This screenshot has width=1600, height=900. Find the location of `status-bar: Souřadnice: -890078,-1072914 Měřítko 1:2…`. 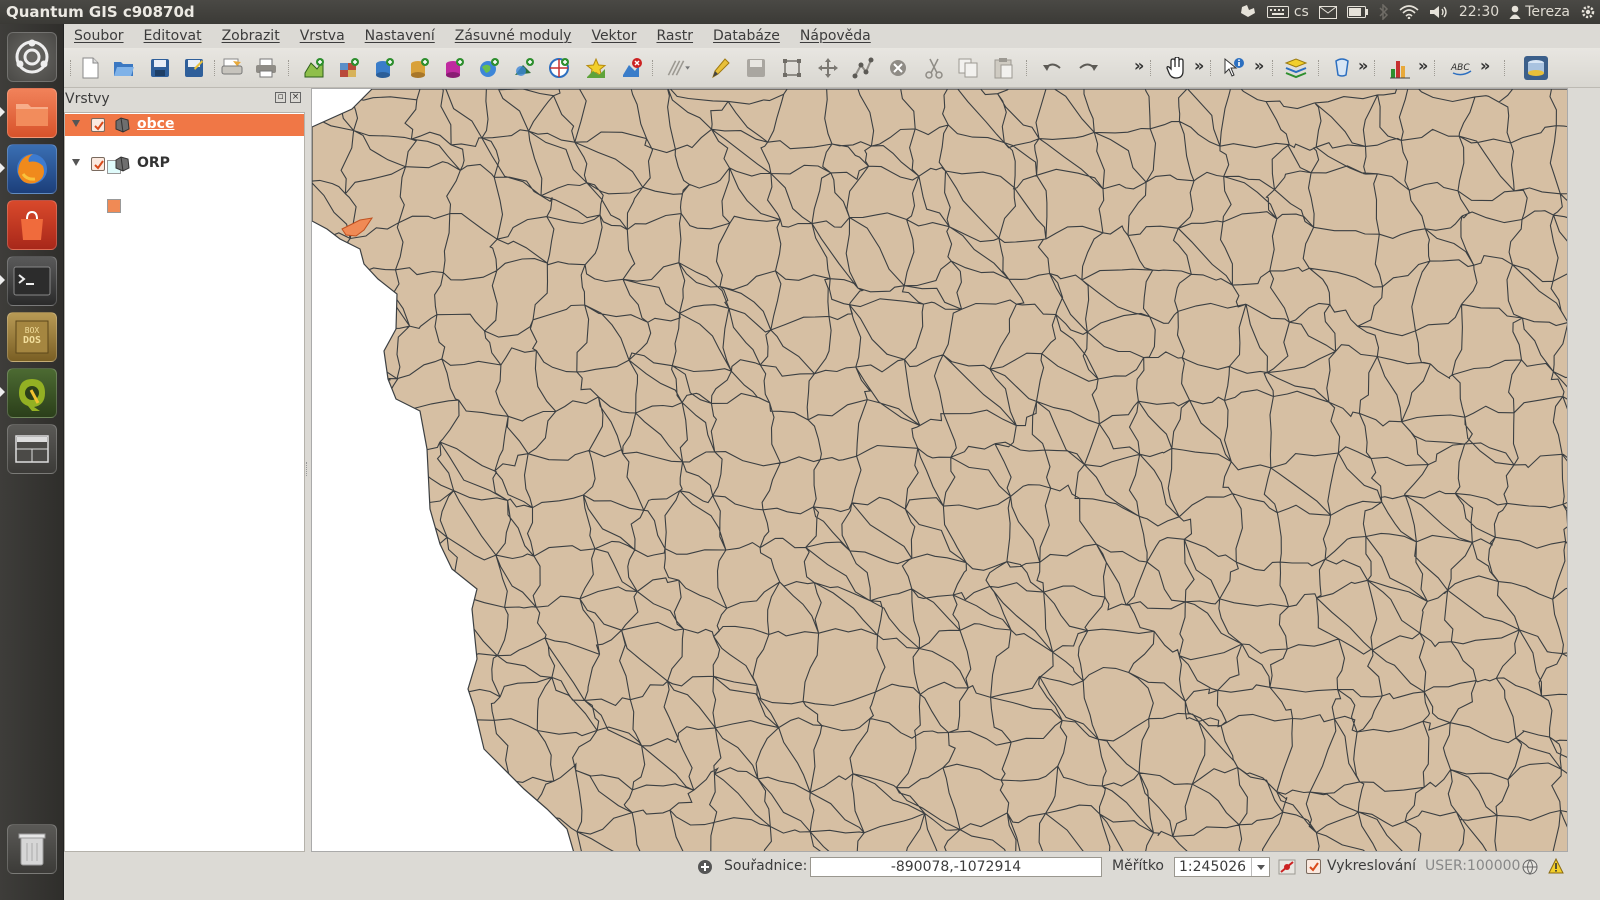

status-bar: Souřadnice: -890078,-1072914 Měřítko 1:2… is located at coordinates (832, 867).